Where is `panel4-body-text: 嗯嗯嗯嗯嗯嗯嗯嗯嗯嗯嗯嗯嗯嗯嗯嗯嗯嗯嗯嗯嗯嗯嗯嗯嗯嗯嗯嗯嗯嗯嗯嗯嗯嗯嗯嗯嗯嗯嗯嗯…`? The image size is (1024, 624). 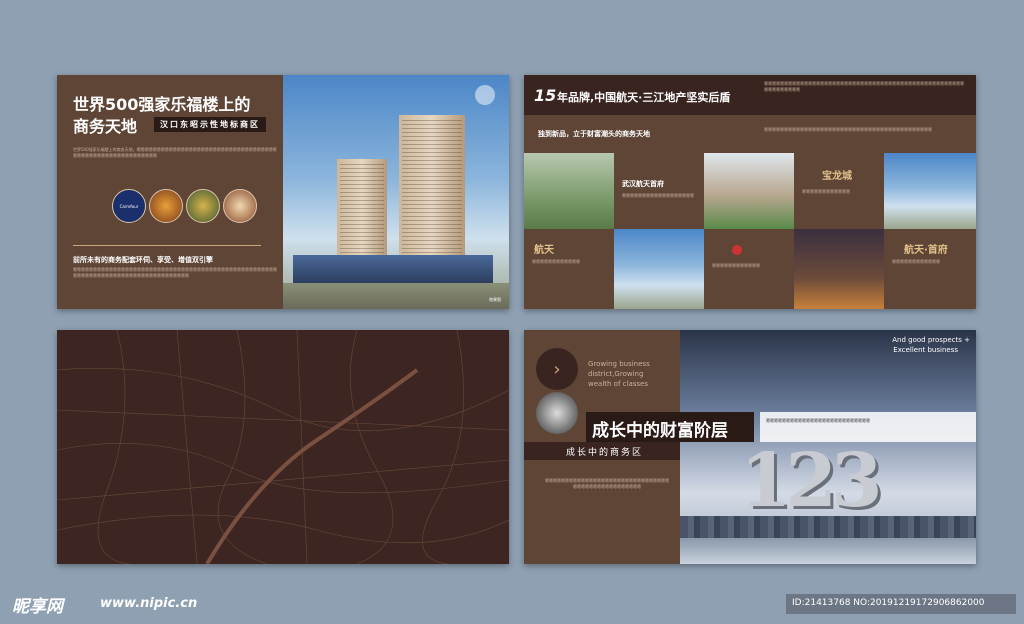
panel4-body-text: 嗯嗯嗯嗯嗯嗯嗯嗯嗯嗯嗯嗯嗯嗯嗯嗯嗯嗯嗯嗯嗯嗯嗯嗯嗯嗯嗯嗯嗯嗯嗯嗯嗯嗯嗯嗯嗯嗯嗯嗯… is located at coordinates (607, 483).